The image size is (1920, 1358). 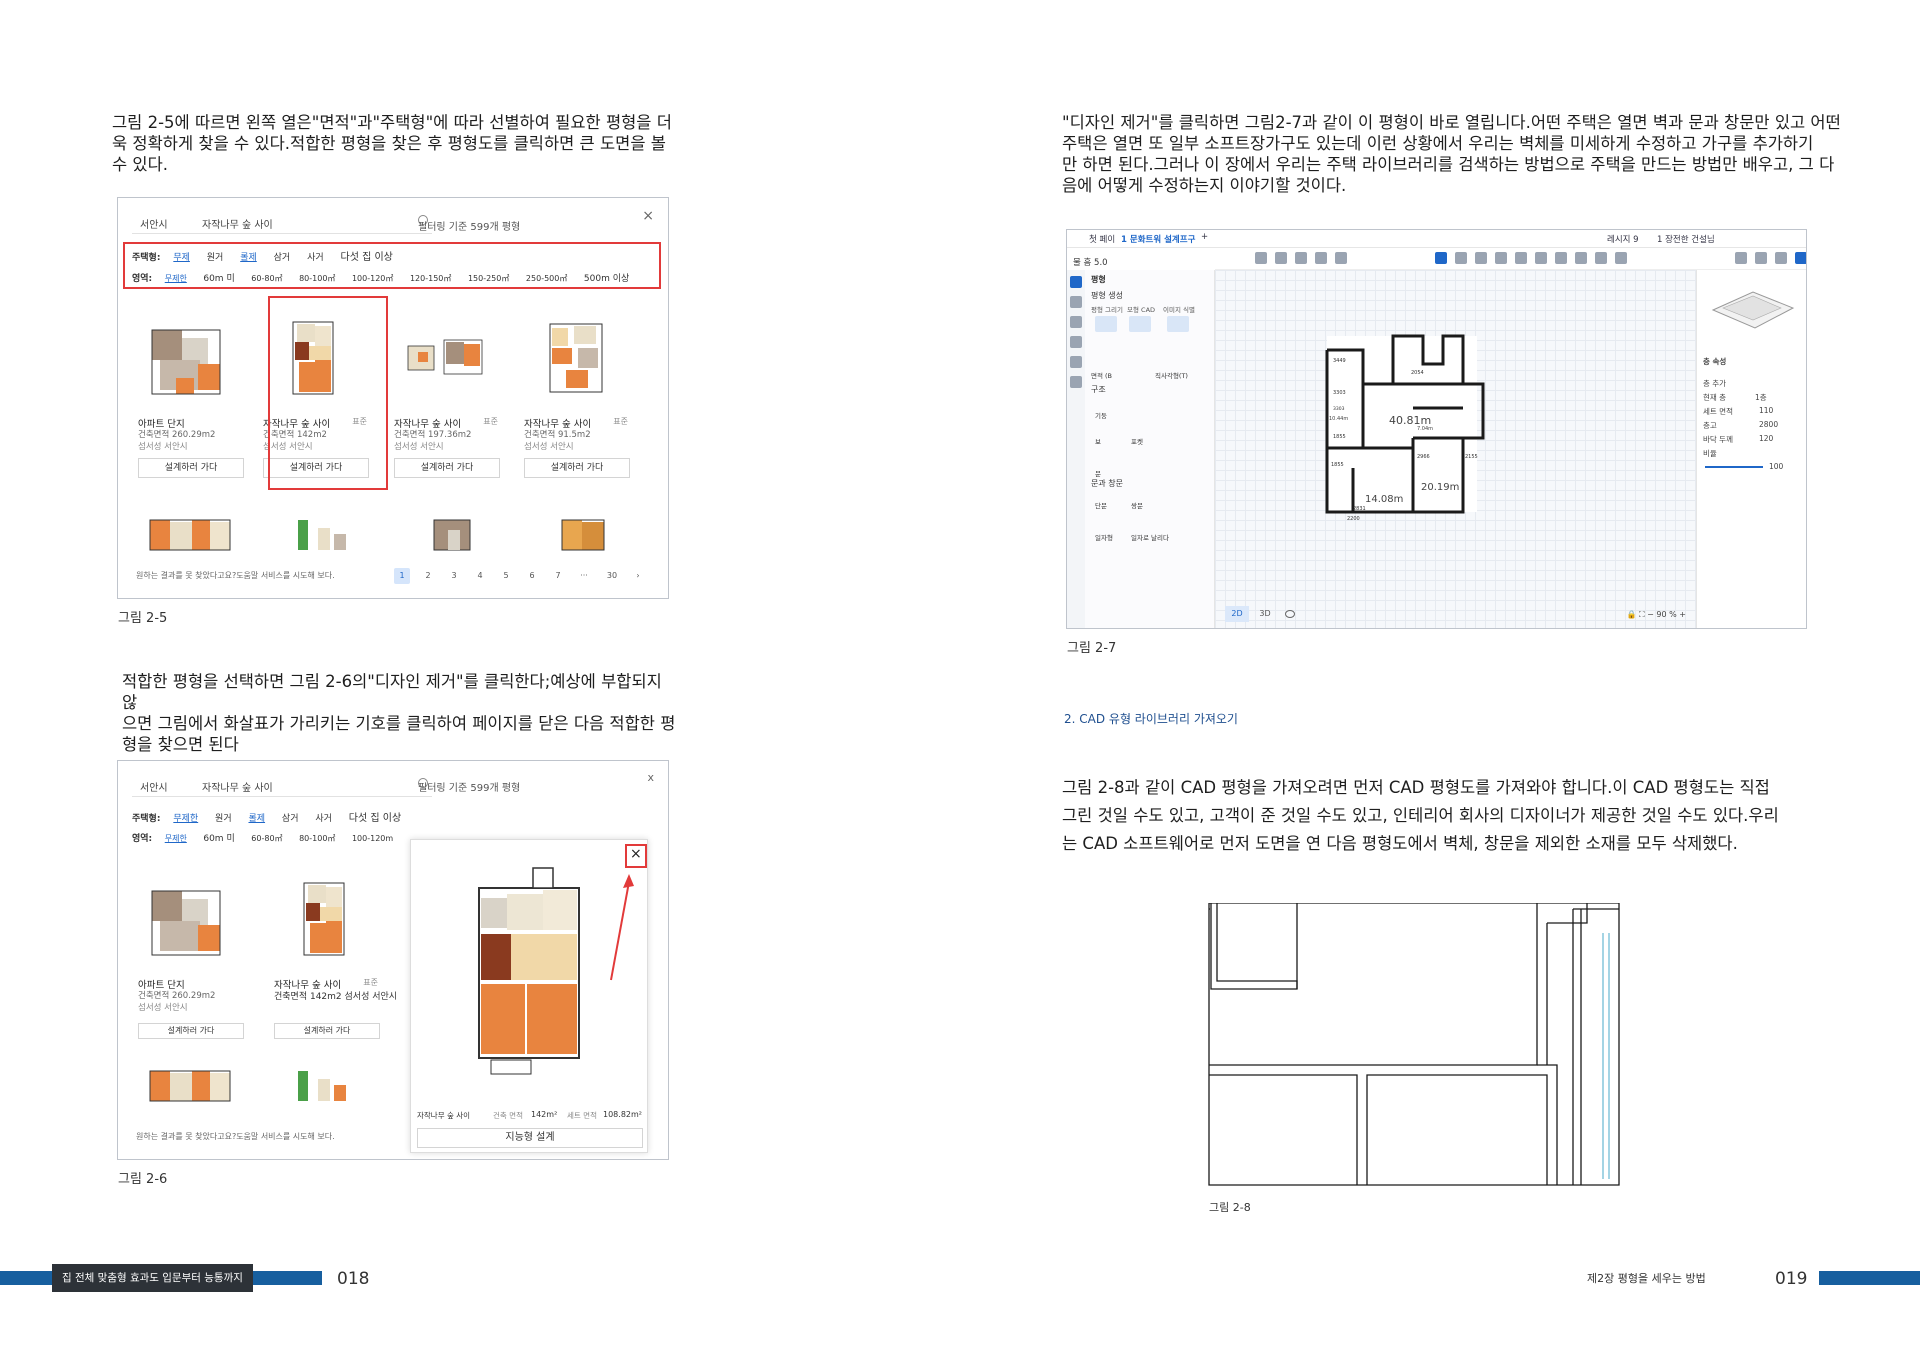 I want to click on property-value: 2800, so click(x=1768, y=424).